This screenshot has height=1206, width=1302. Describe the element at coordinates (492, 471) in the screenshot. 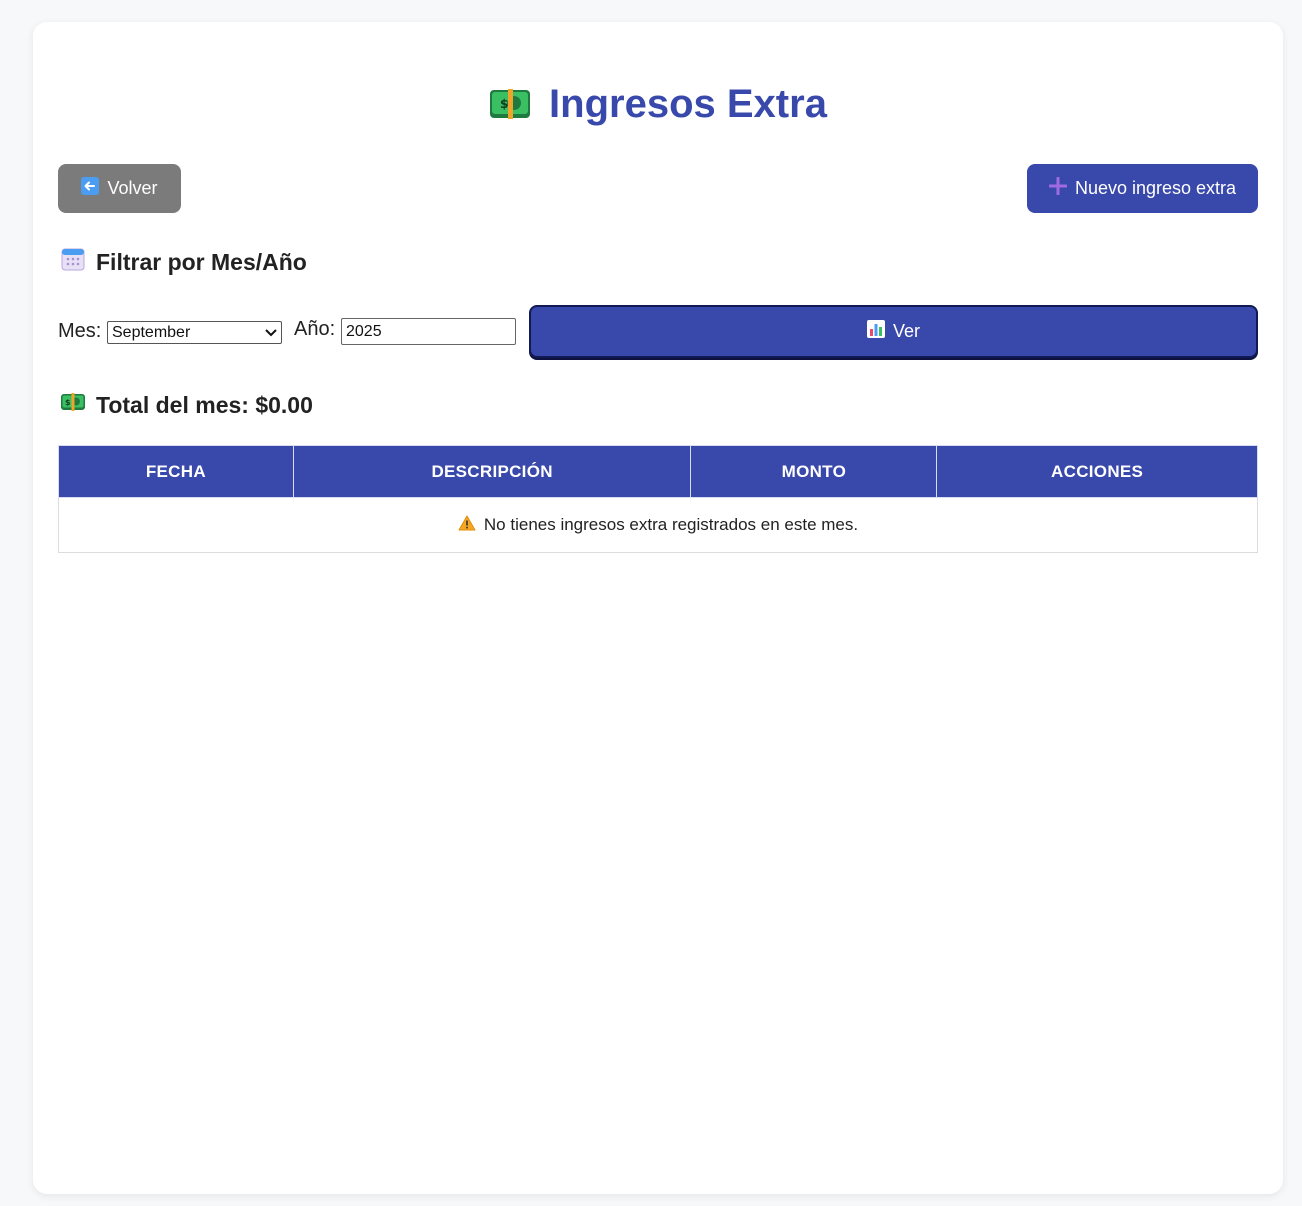

I see `column-header-descripcion: DESCRIPCIÓN` at that location.